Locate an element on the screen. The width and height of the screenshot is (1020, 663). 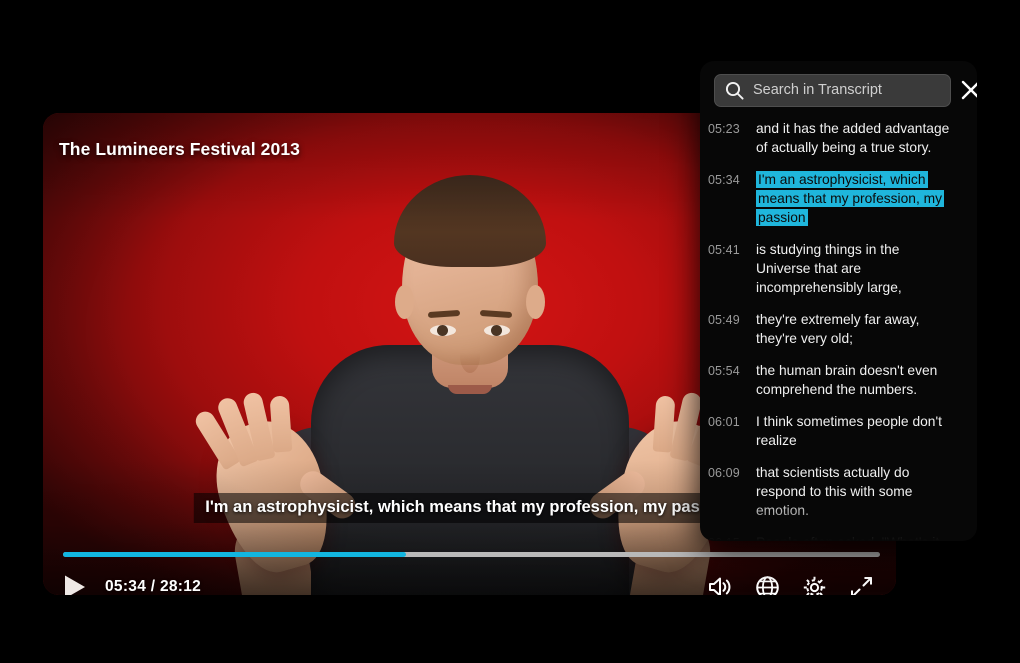
globe-icon is located at coordinates (767, 585).